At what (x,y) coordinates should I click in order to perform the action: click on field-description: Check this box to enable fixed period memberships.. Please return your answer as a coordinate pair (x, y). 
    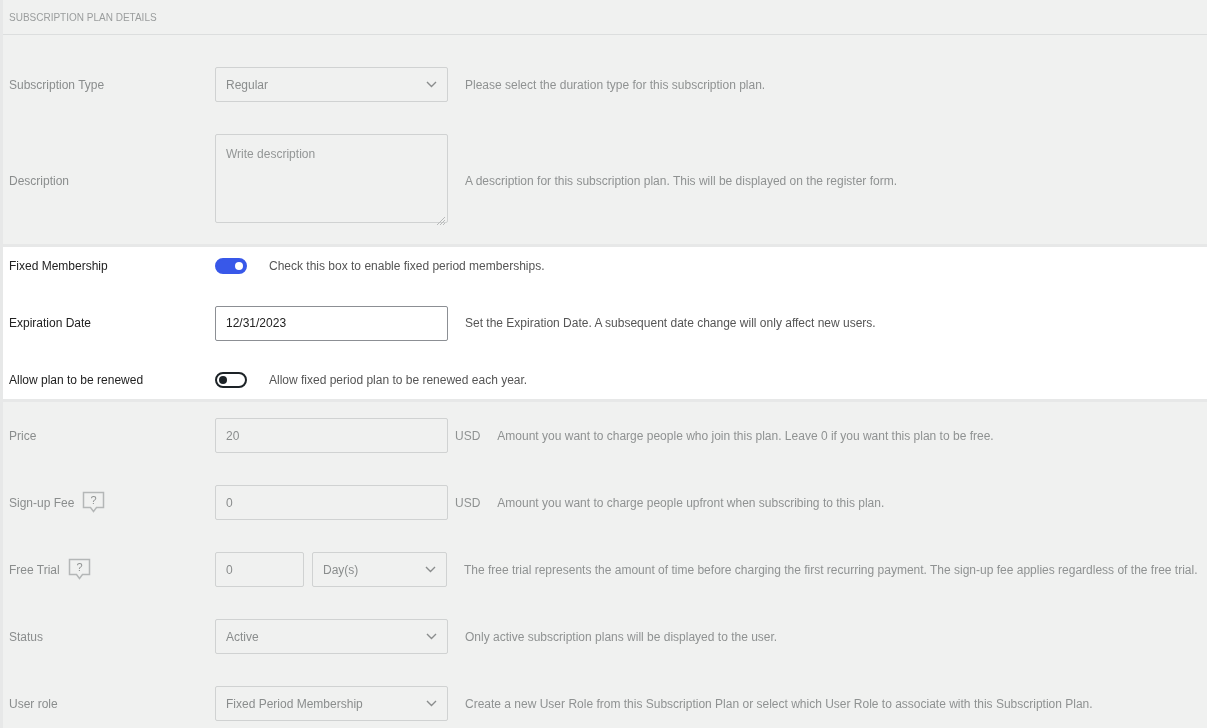
    Looking at the image, I should click on (407, 266).